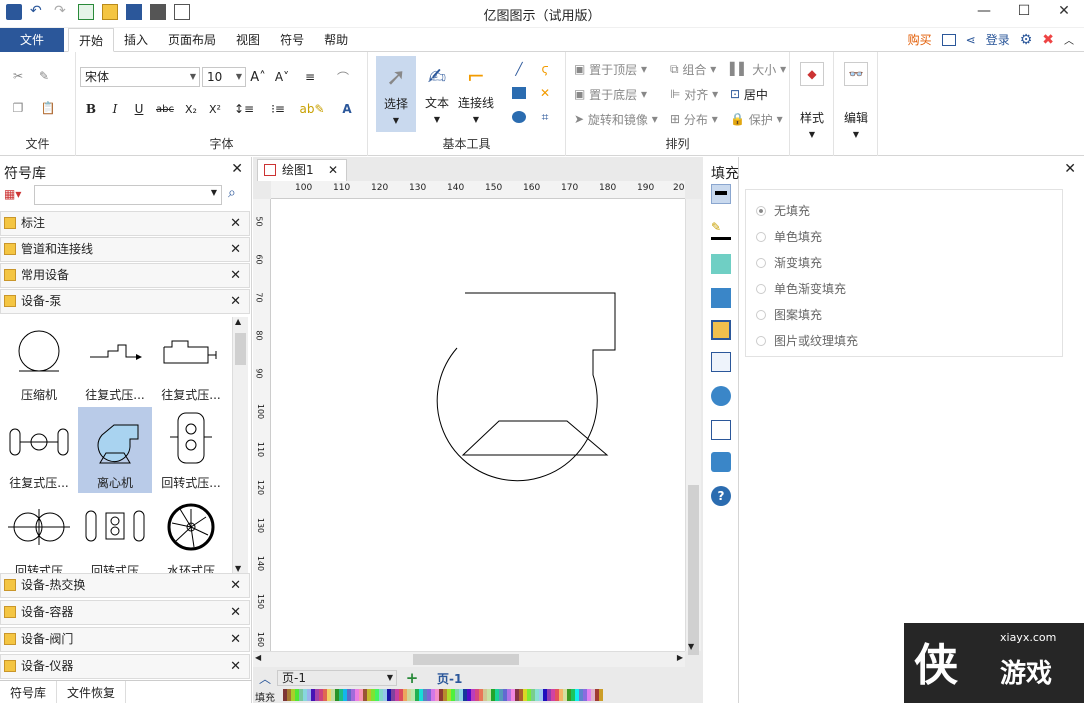  Describe the element at coordinates (1069, 39) in the screenshot. I see `collapse-ribbon-icon: ︿` at that location.